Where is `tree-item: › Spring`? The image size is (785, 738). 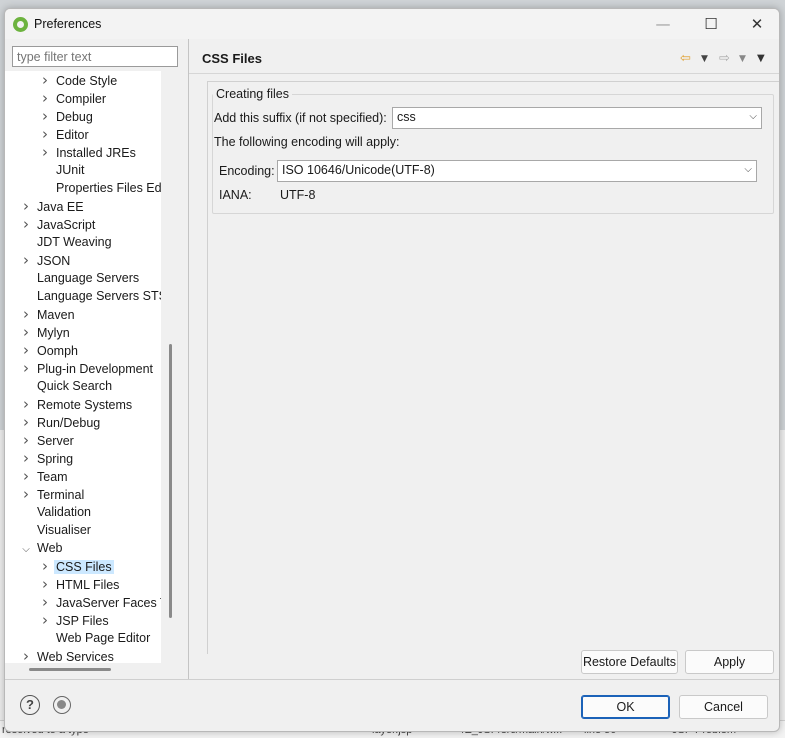 tree-item: › Spring is located at coordinates (46, 458).